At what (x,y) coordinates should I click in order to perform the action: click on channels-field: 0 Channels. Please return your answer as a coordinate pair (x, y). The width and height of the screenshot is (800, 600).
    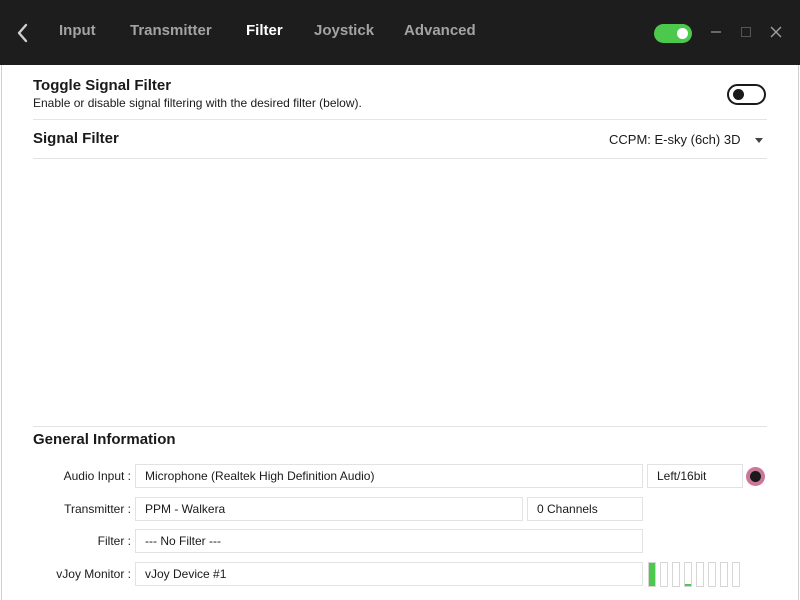
    Looking at the image, I should click on (585, 509).